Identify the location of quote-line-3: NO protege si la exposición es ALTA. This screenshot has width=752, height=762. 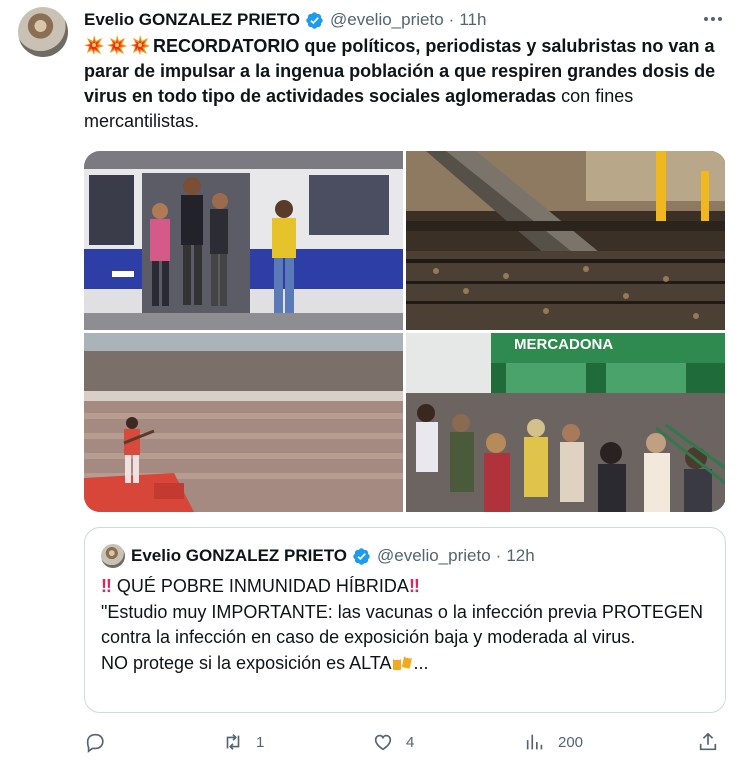
(246, 662).